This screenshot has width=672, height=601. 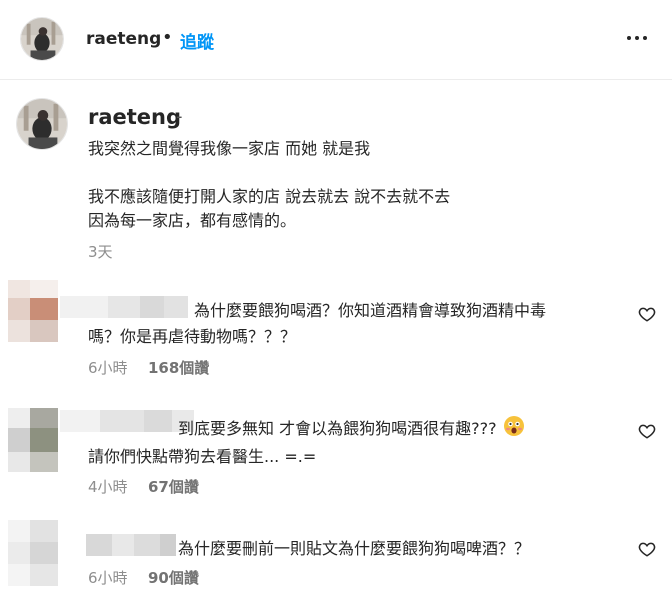 I want to click on more-options-icon, so click(x=637, y=38).